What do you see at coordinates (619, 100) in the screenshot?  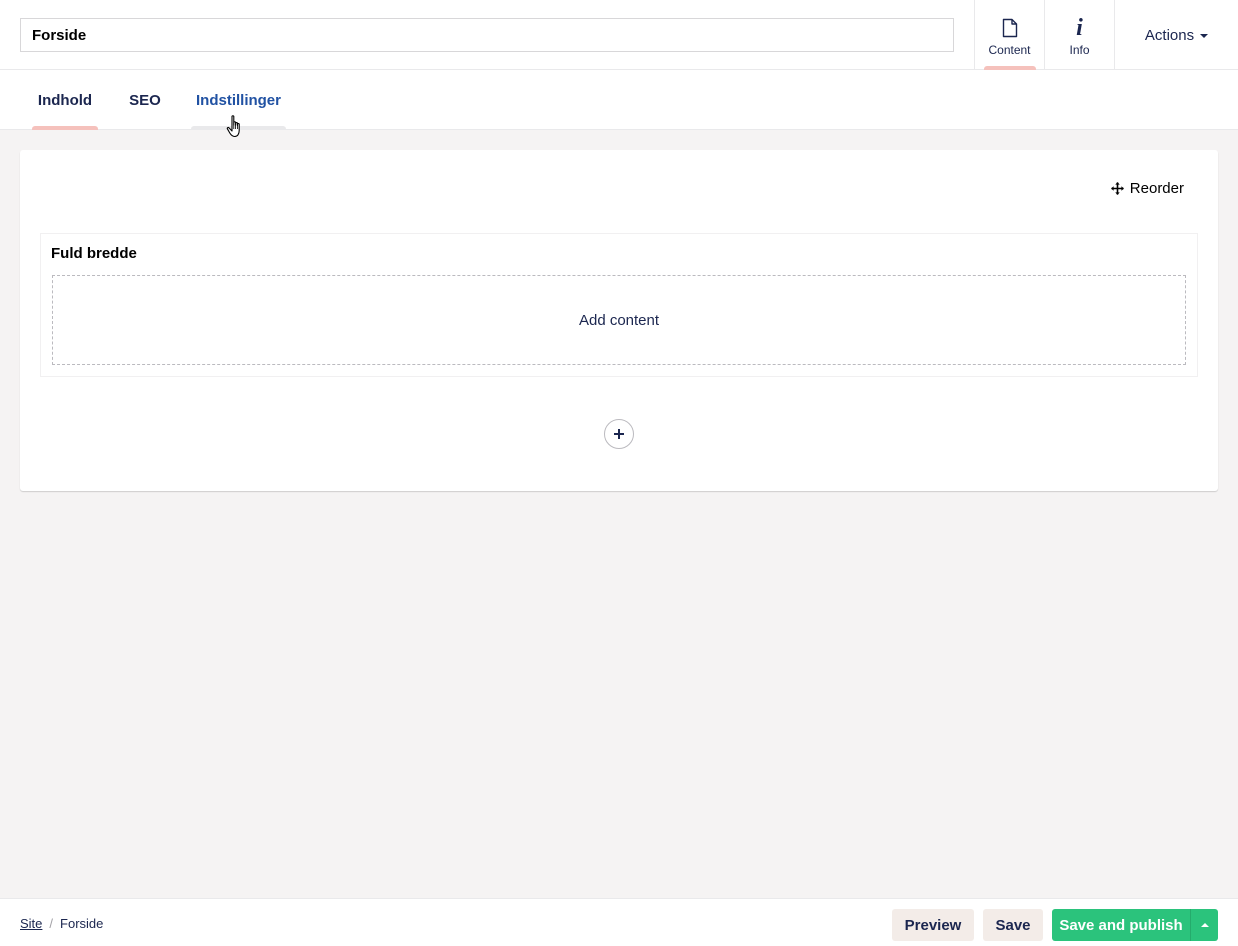 I see `content-tabs: Indhold SEO Indstillinger` at bounding box center [619, 100].